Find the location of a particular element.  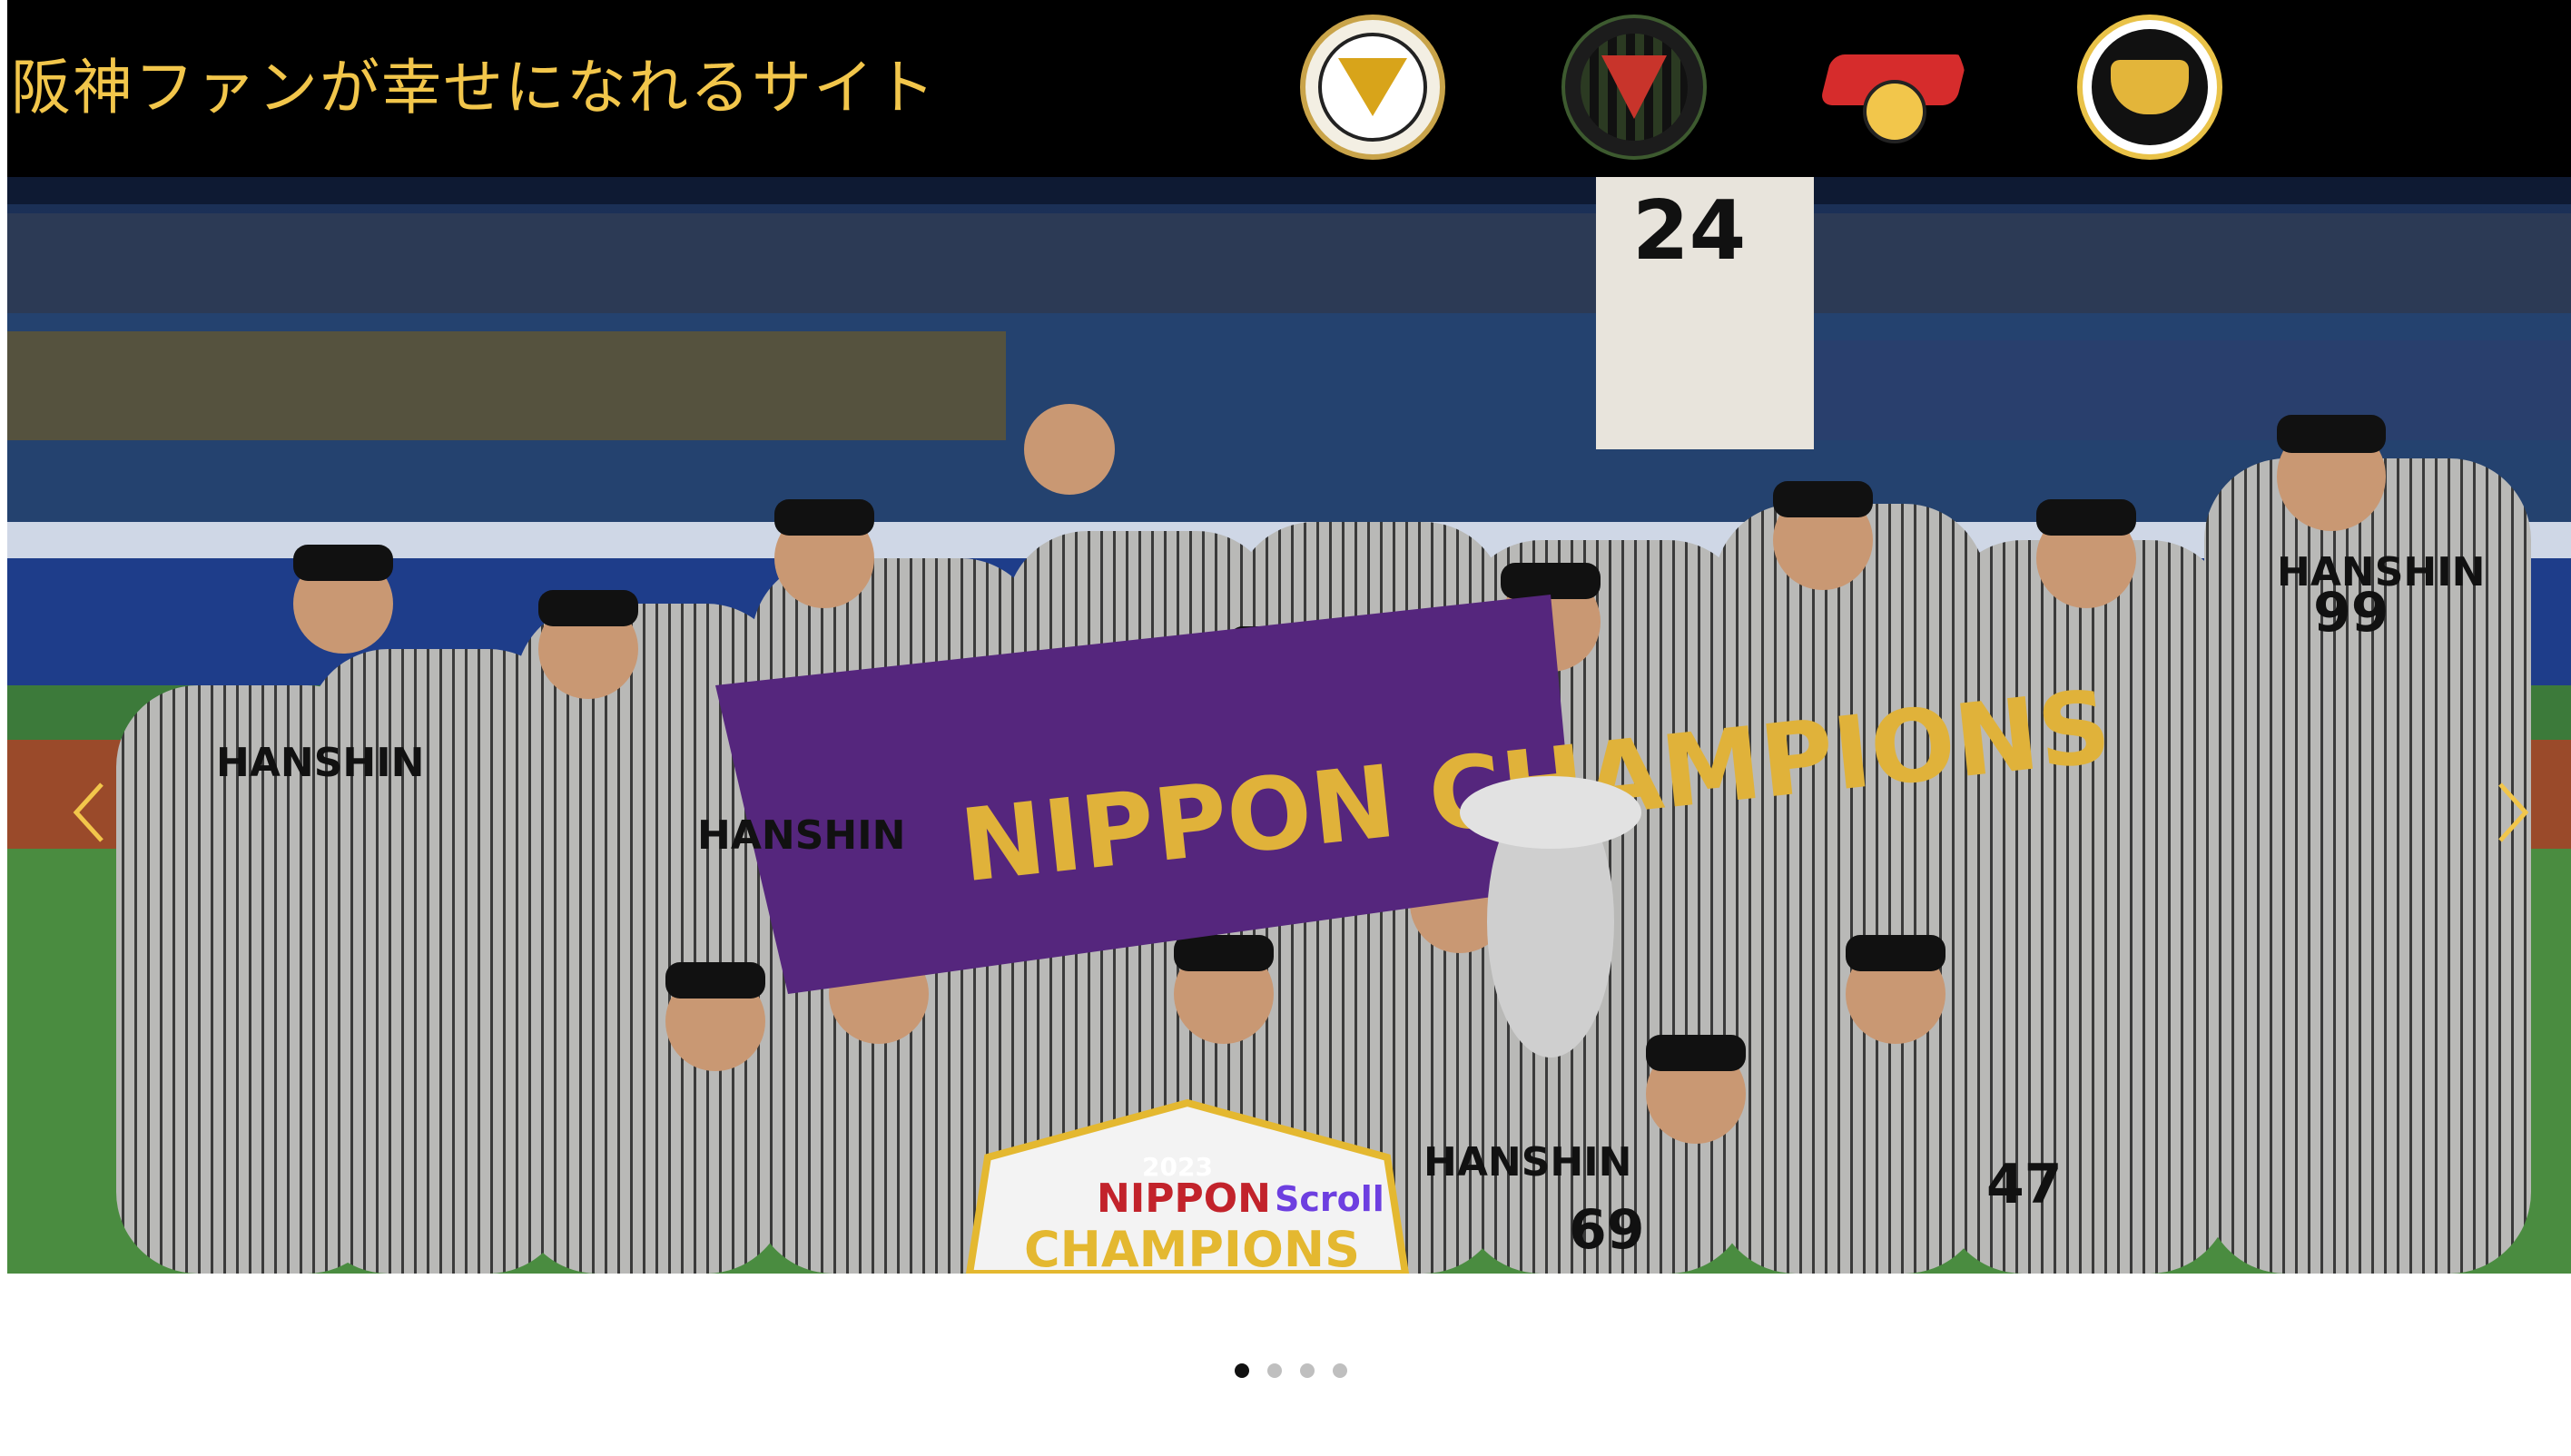

carousel-next-button is located at coordinates (2513, 812).